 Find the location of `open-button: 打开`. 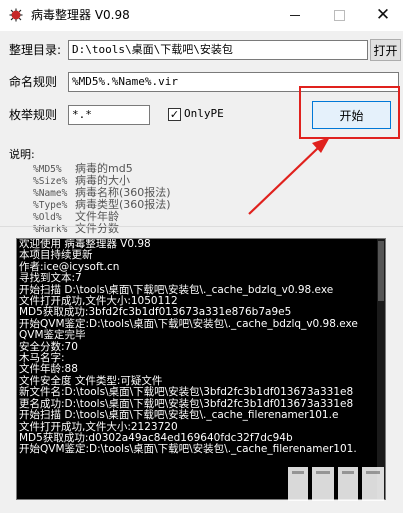

open-button: 打开 is located at coordinates (385, 50).